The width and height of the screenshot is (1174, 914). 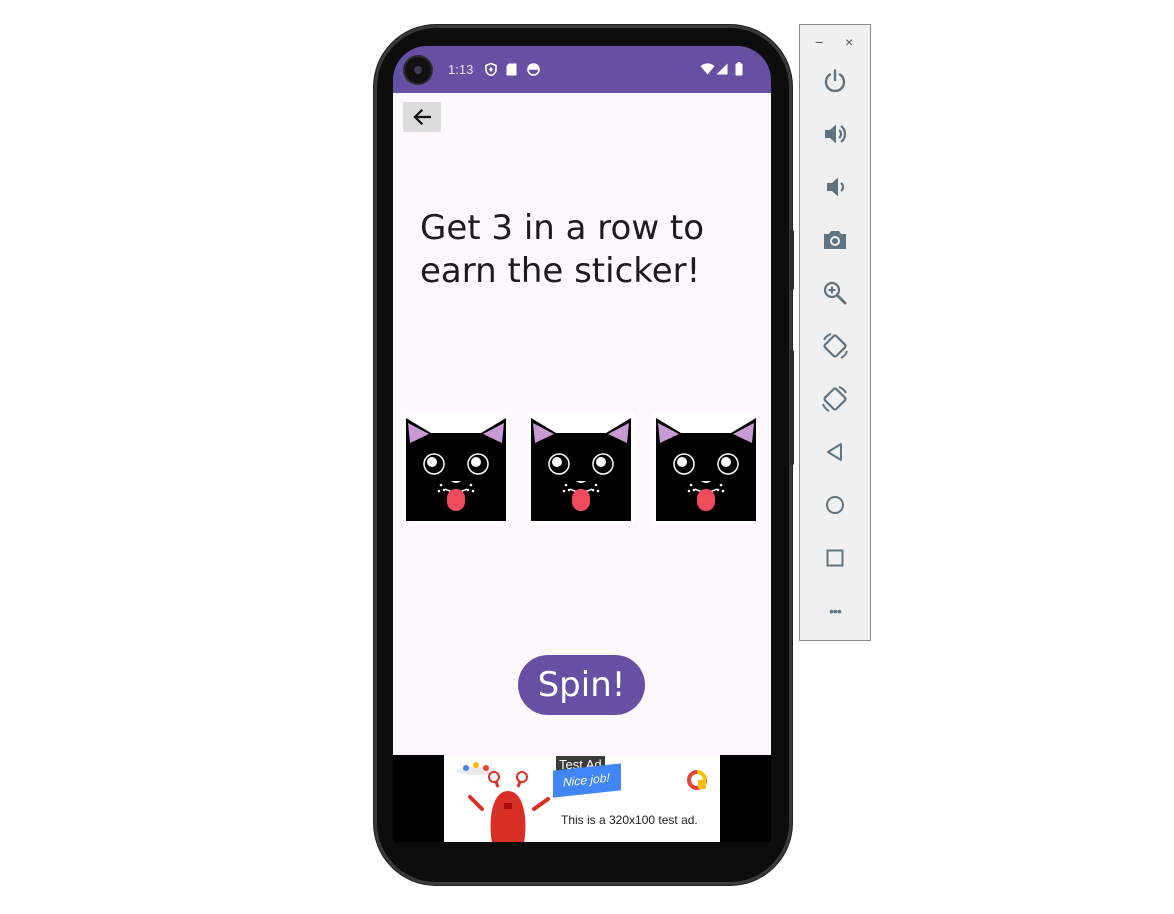 What do you see at coordinates (533, 71) in the screenshot?
I see `face-icon` at bounding box center [533, 71].